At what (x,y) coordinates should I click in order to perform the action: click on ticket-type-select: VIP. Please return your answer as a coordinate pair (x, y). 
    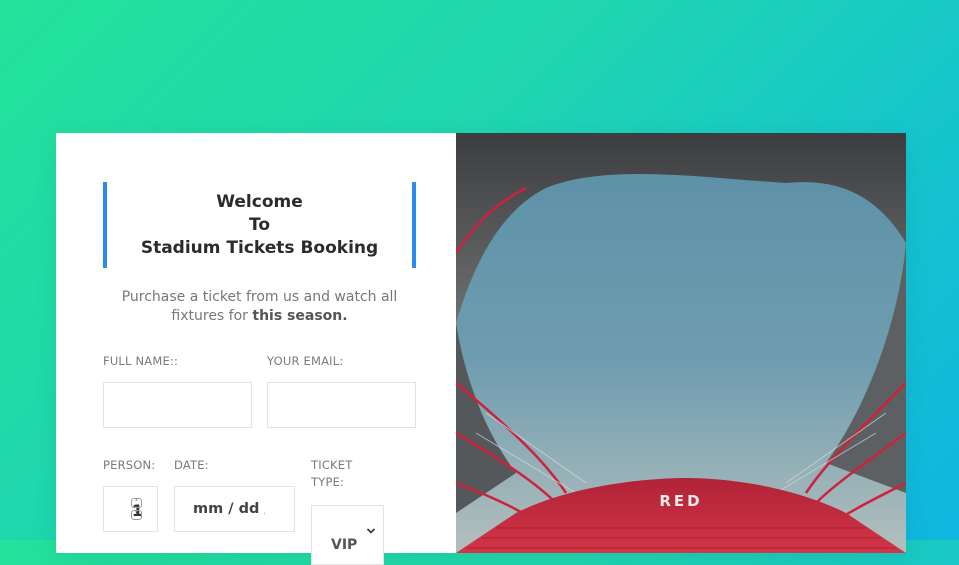
    Looking at the image, I should click on (347, 535).